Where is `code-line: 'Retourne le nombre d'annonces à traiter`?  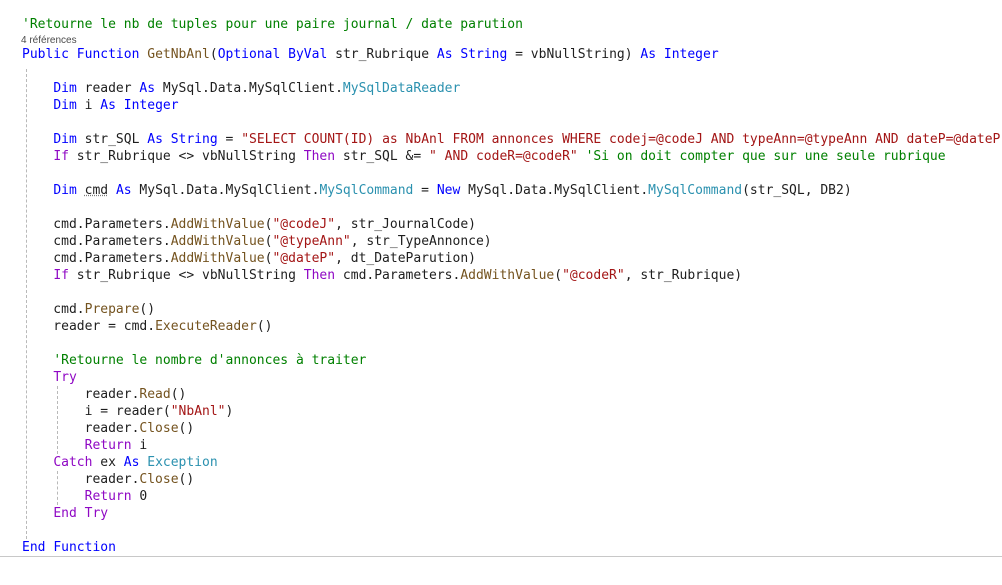 code-line: 'Retourne le nombre d'annonces à traiter is located at coordinates (194, 360).